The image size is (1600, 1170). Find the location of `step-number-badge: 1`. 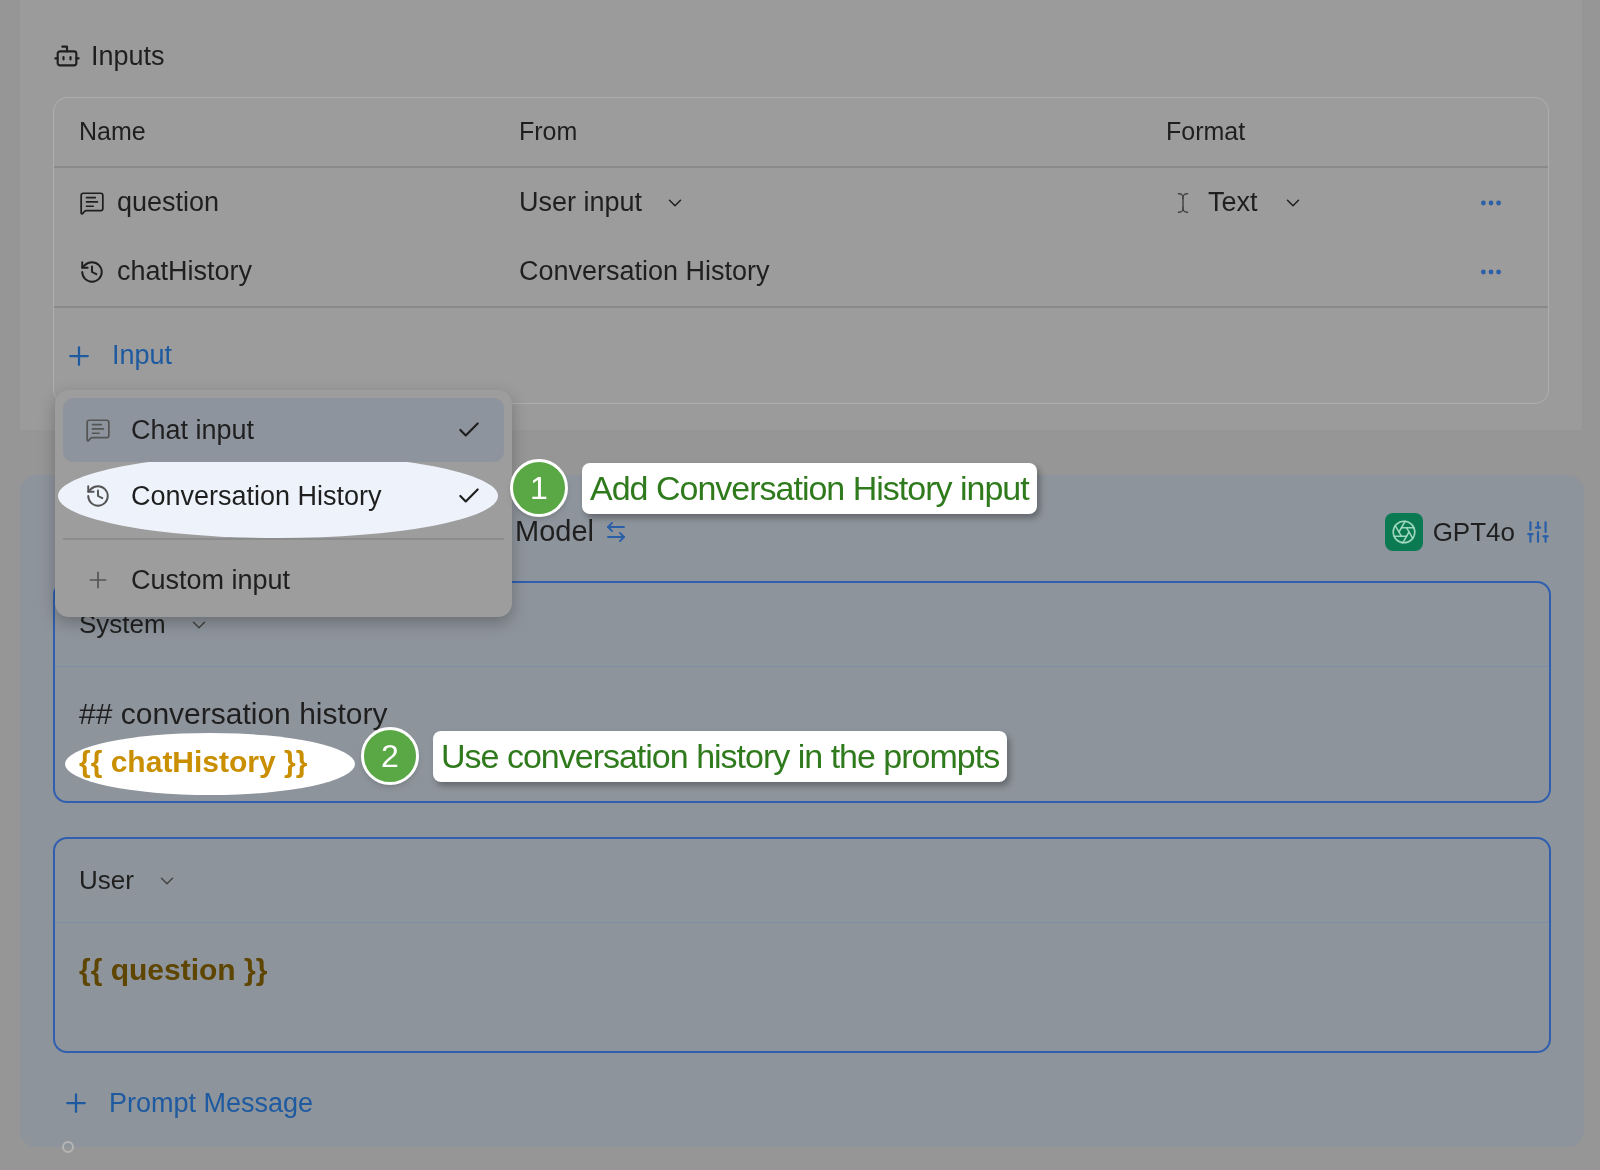

step-number-badge: 1 is located at coordinates (539, 488).